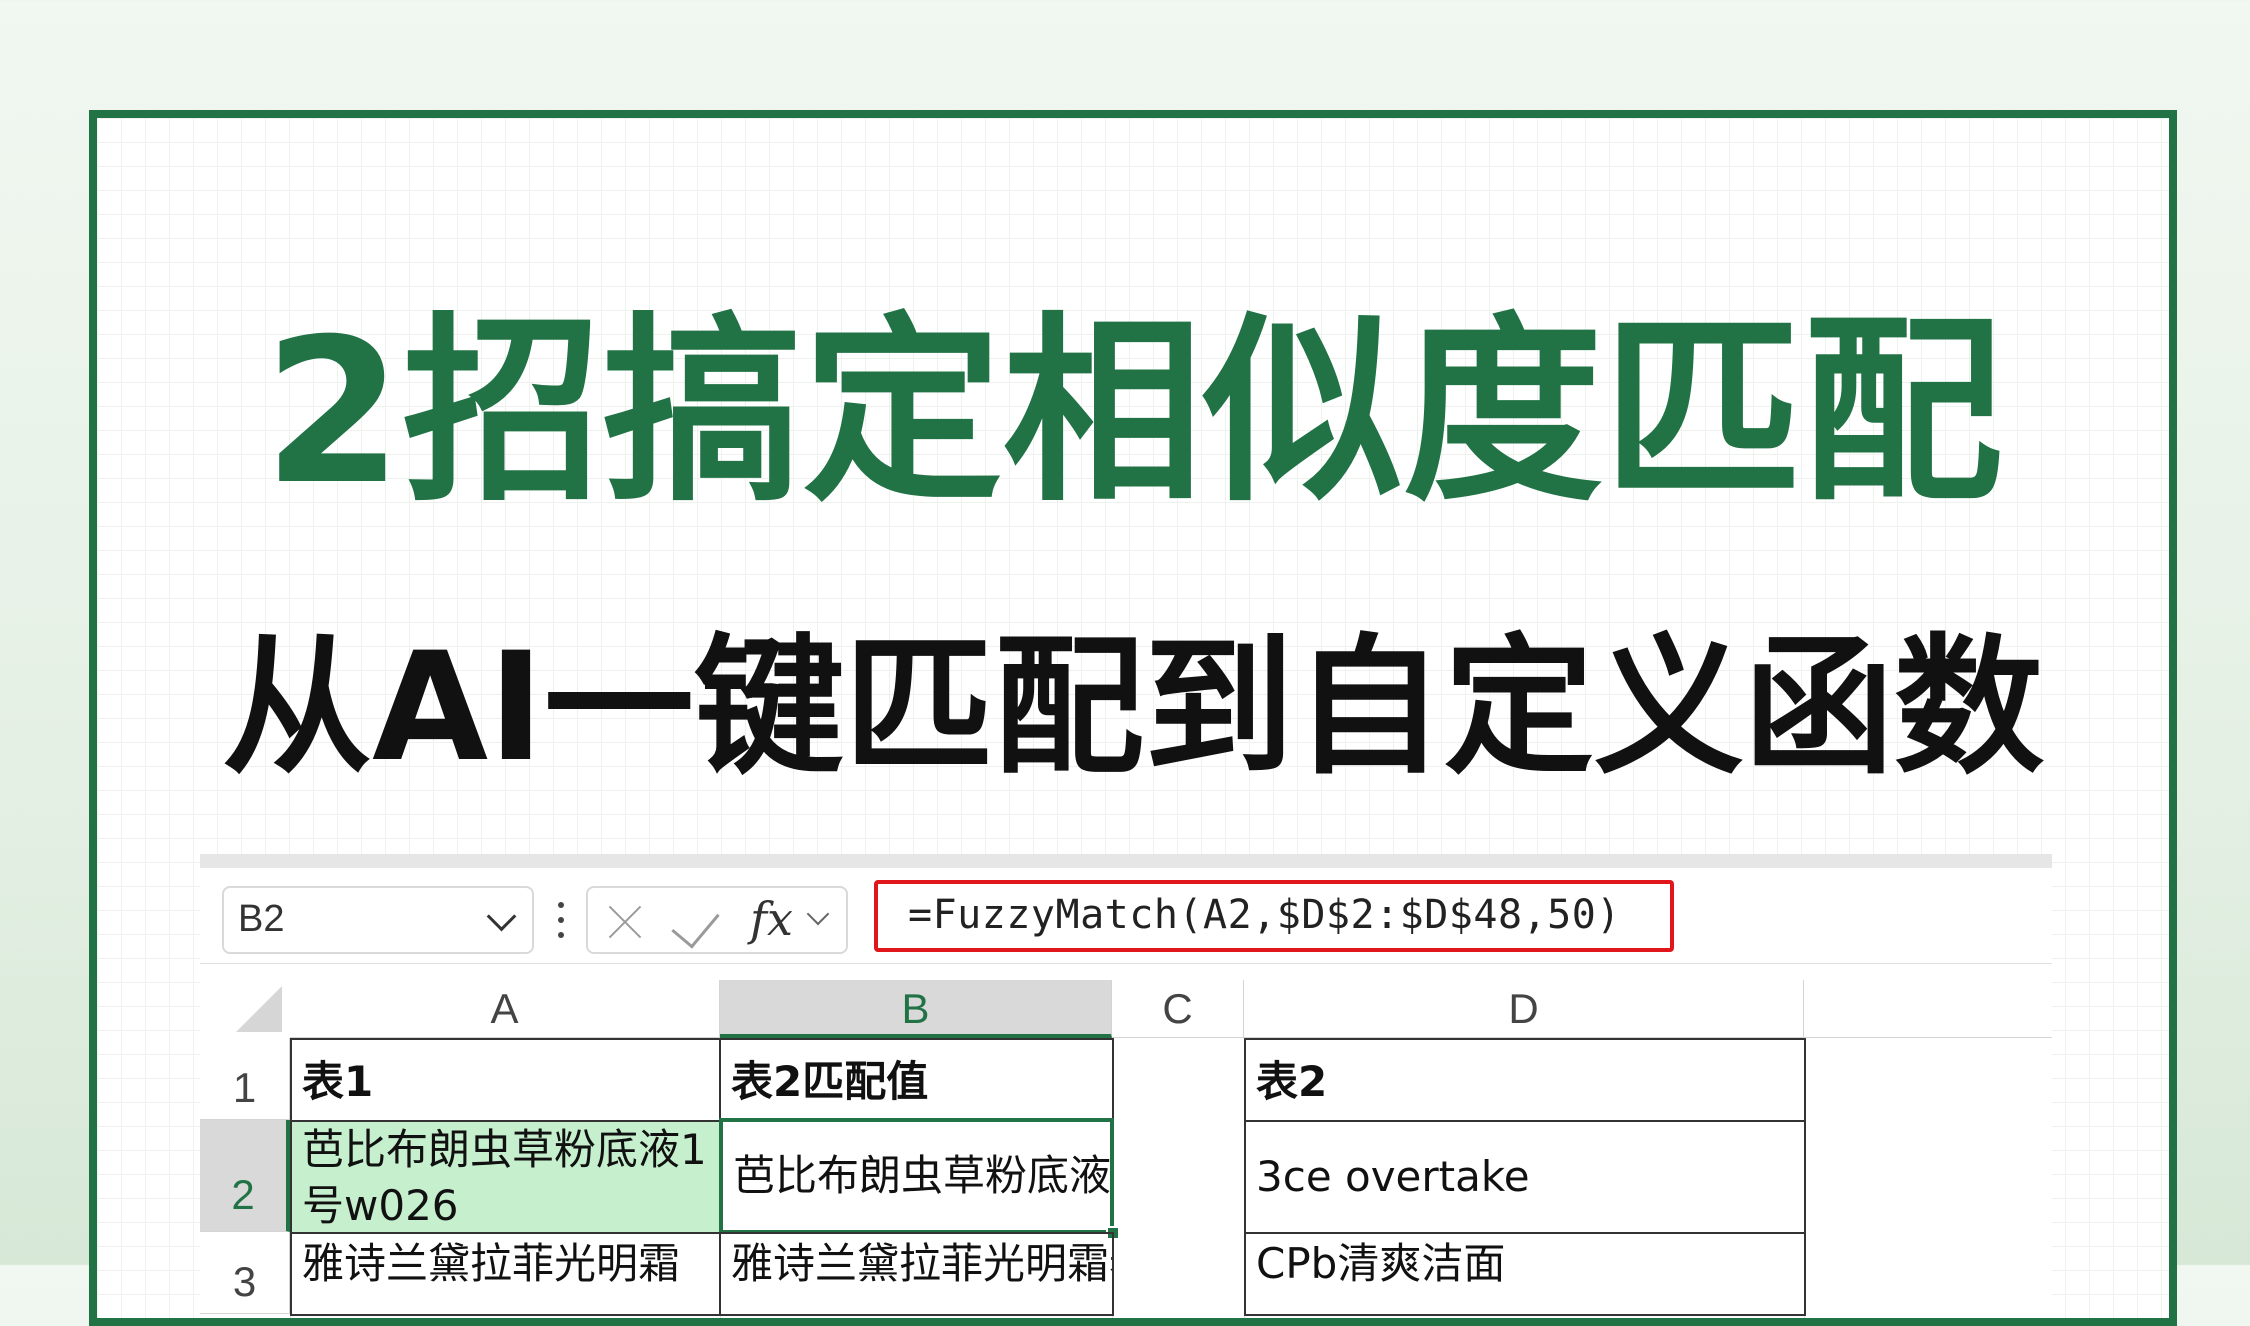 Image resolution: width=2250 pixels, height=1326 pixels. Describe the element at coordinates (245, 1079) in the screenshot. I see `row-header-1: 1` at that location.